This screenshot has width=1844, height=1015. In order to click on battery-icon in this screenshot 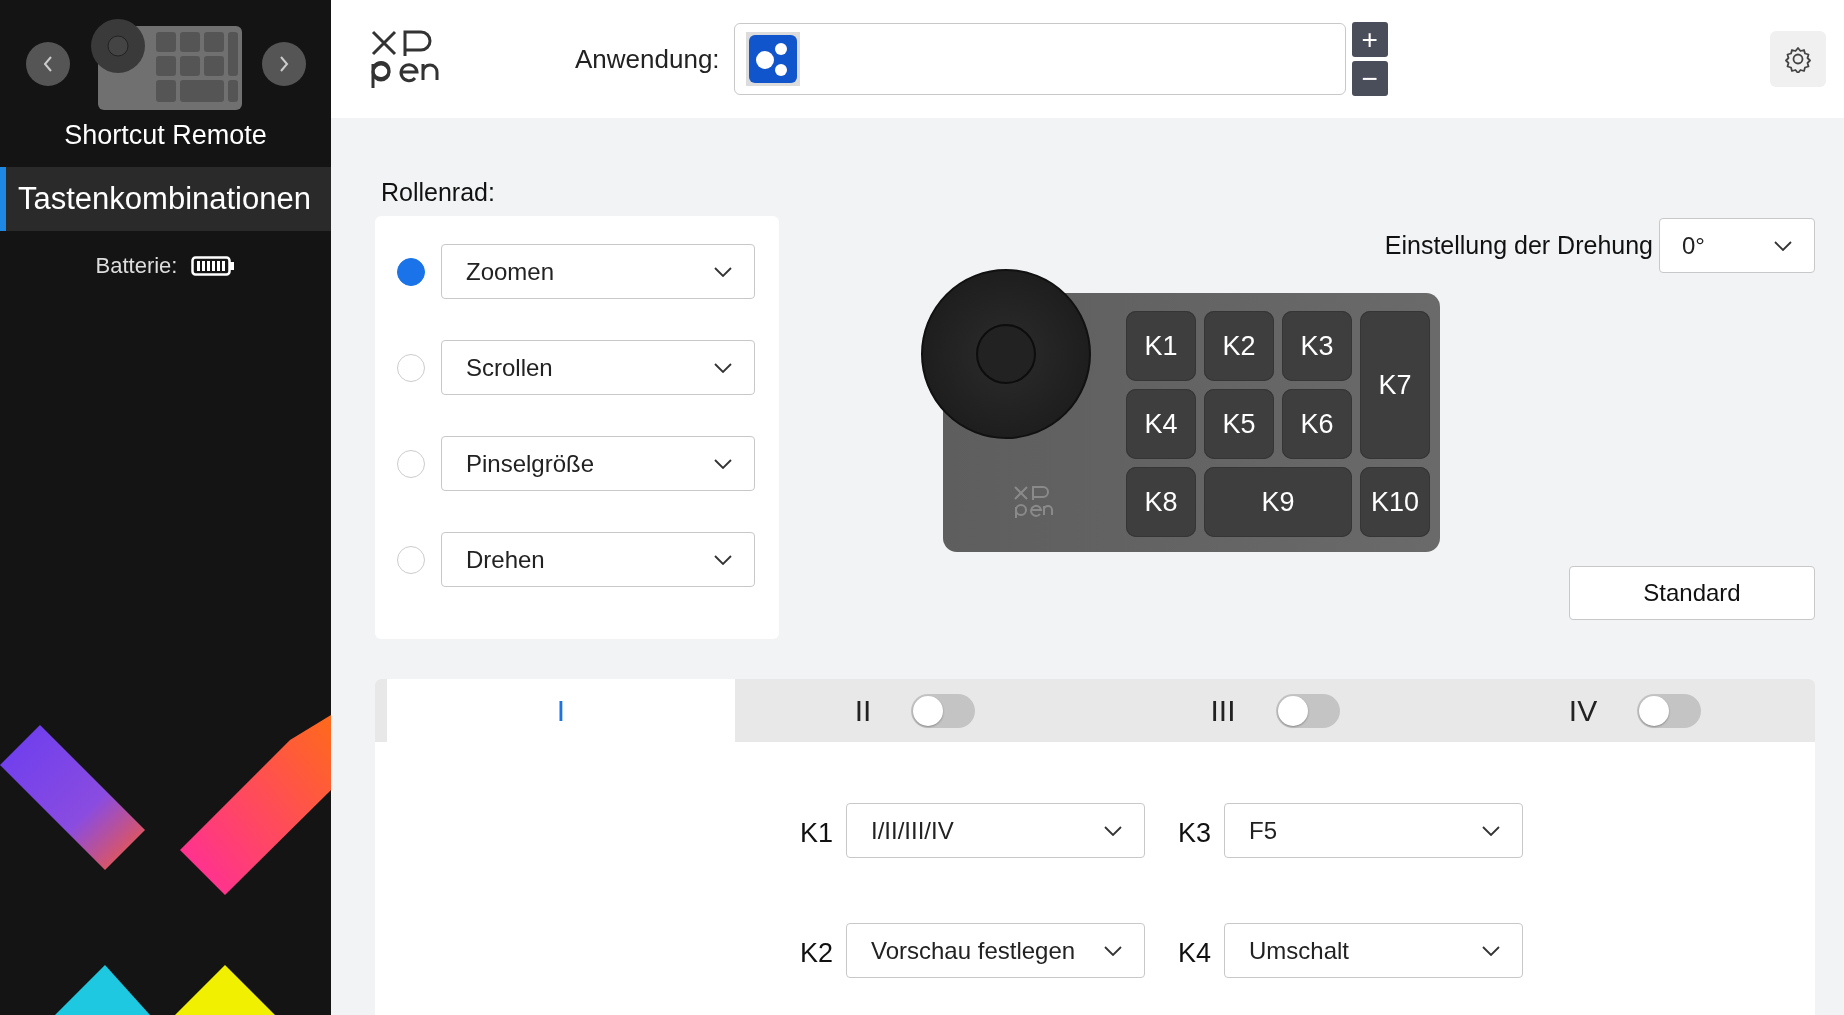, I will do `click(213, 266)`.